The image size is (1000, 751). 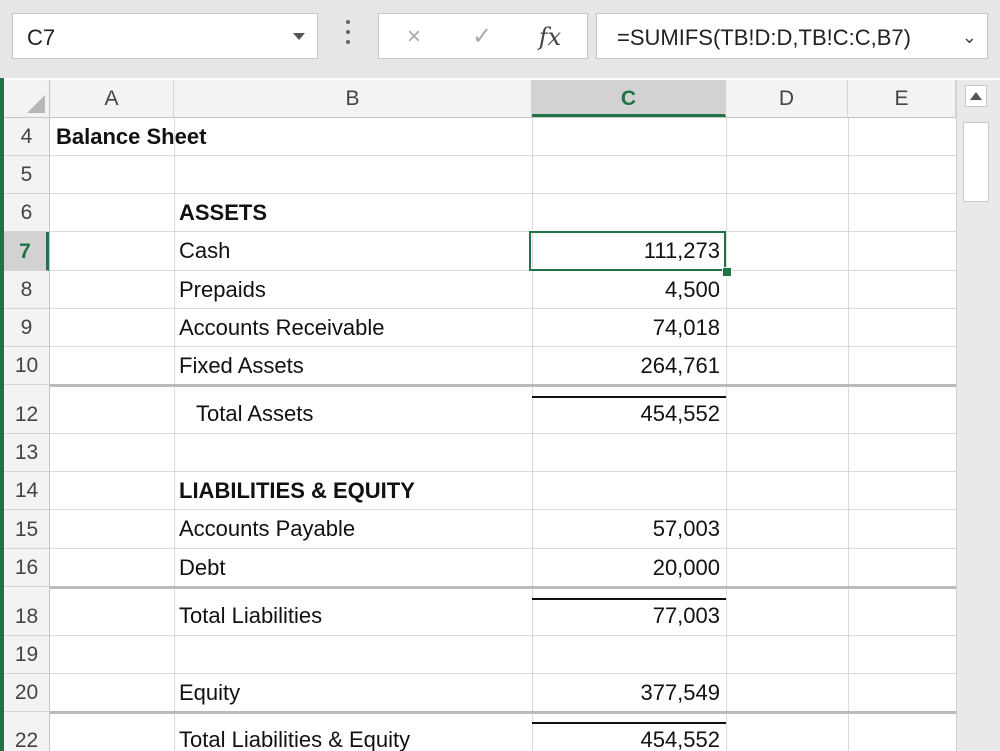 I want to click on fill-handle, so click(x=727, y=272).